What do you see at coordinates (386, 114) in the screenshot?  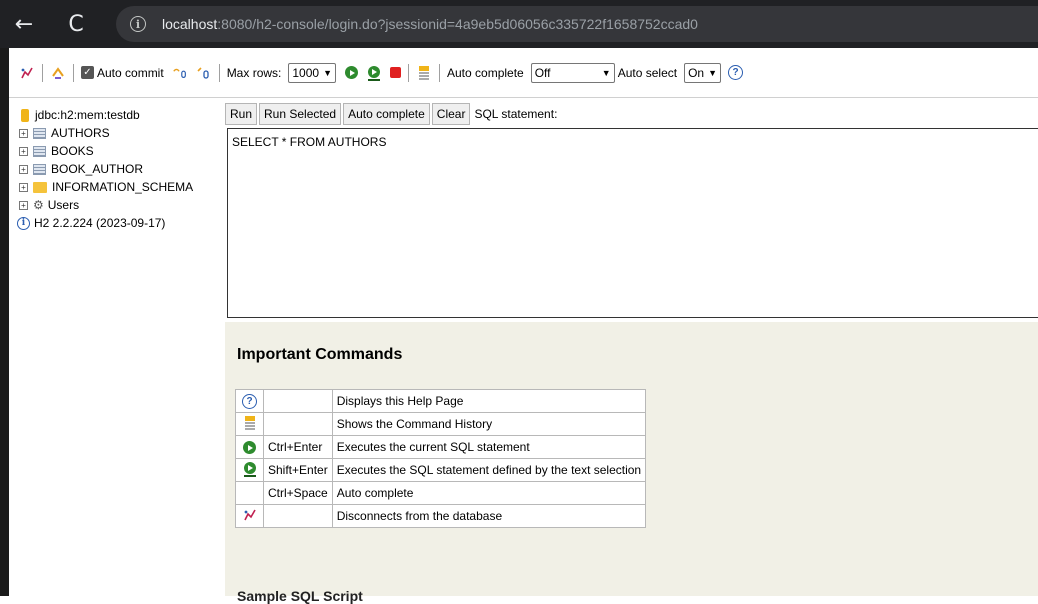 I see `auto-complete-button: Auto complete` at bounding box center [386, 114].